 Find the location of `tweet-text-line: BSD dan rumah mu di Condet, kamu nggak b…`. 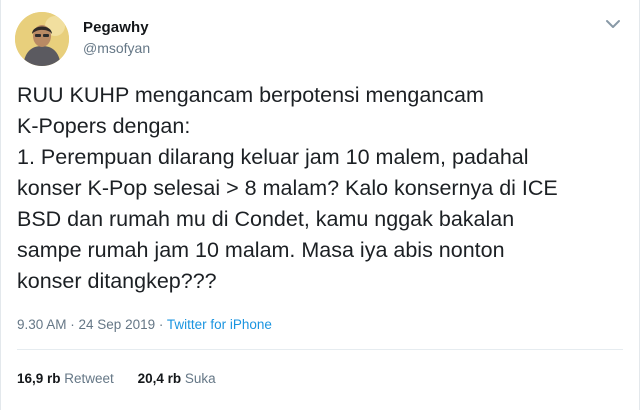

tweet-text-line: BSD dan rumah mu di Condet, kamu nggak b… is located at coordinates (266, 219).